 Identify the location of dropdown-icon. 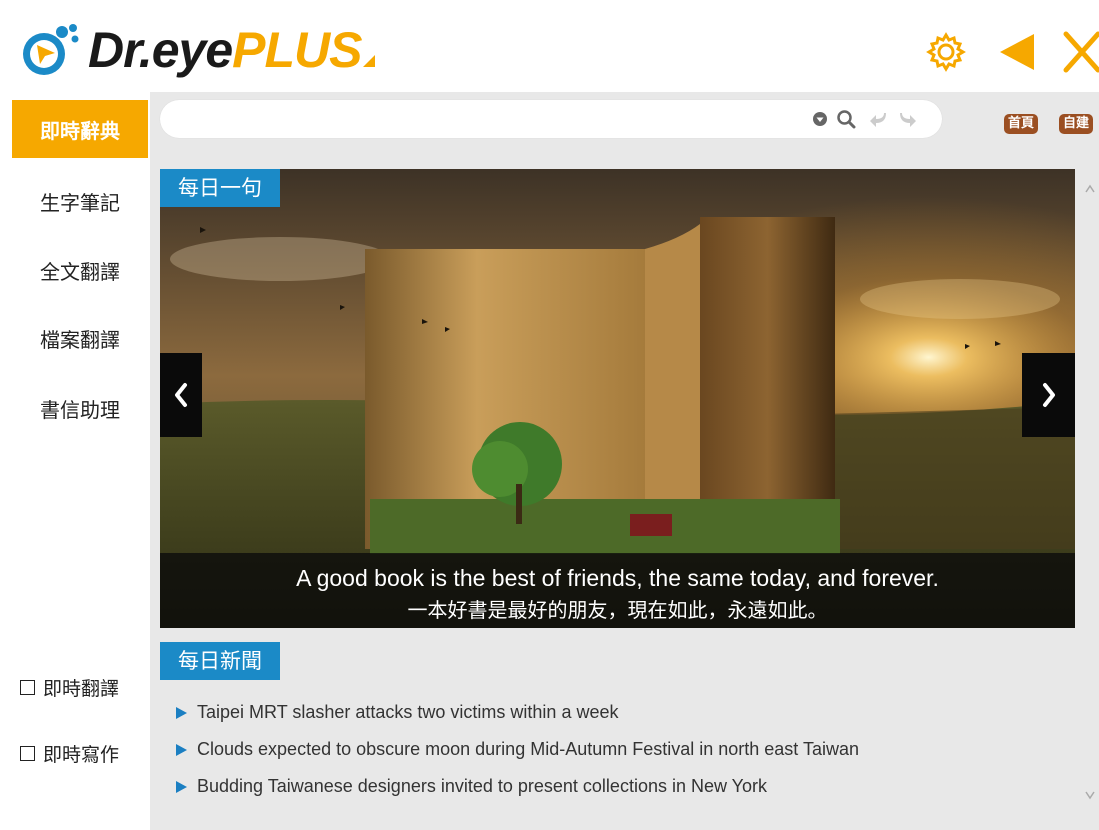
(820, 119).